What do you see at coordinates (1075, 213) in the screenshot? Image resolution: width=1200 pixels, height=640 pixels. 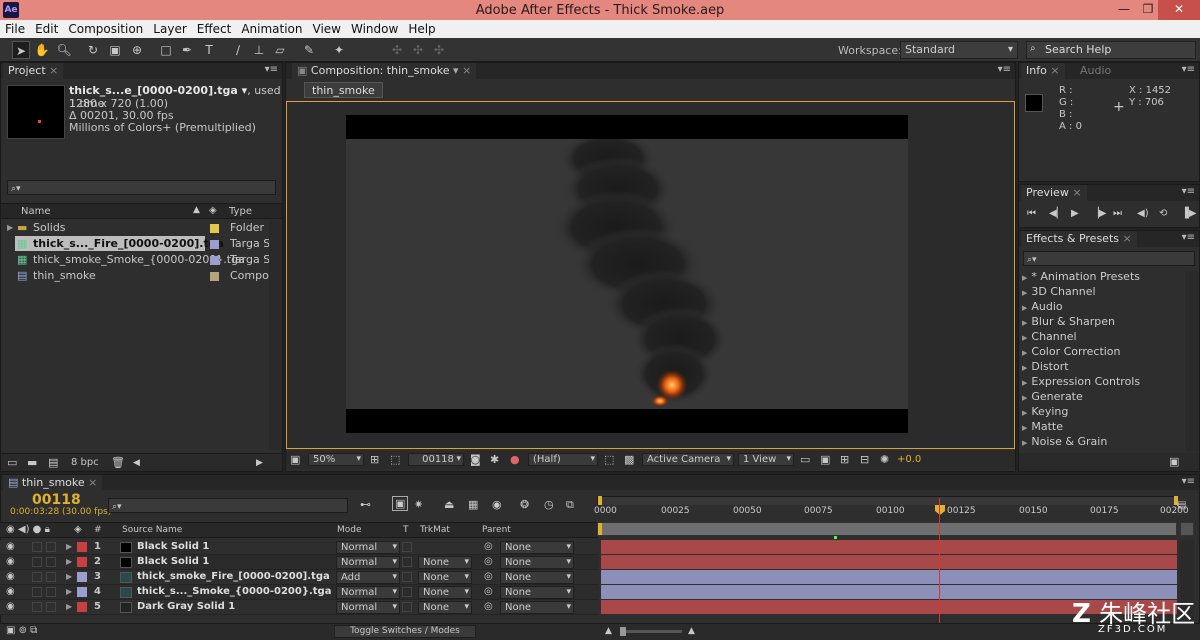 I see `play-icon: ▶` at bounding box center [1075, 213].